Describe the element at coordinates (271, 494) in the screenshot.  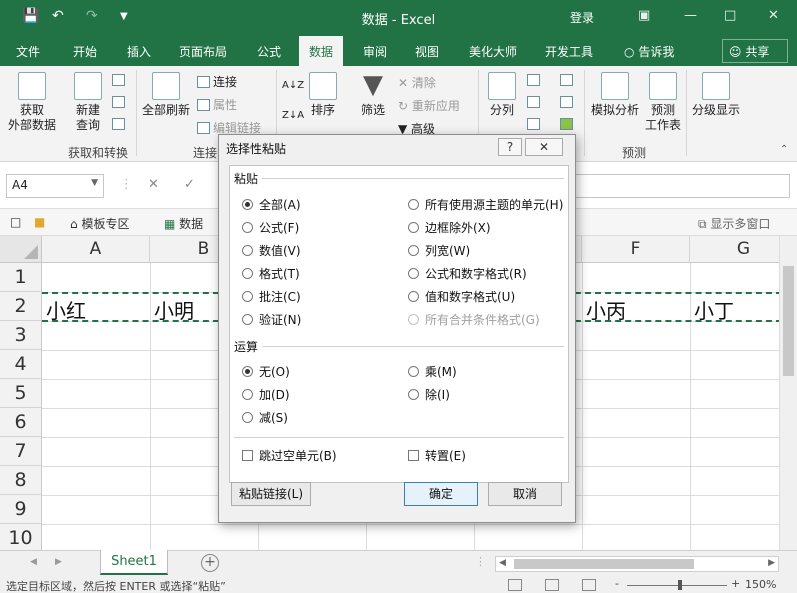
I see `paste-link-button: 粘贴链接(L)` at that location.